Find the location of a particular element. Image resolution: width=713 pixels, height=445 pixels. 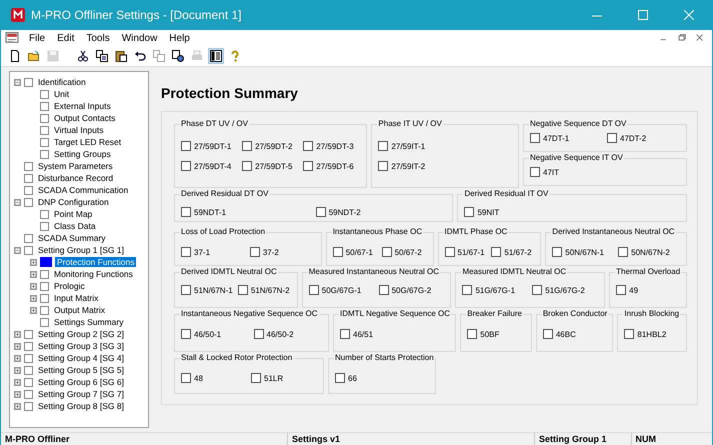

tree-item: Virtual Inputs is located at coordinates (79, 130).